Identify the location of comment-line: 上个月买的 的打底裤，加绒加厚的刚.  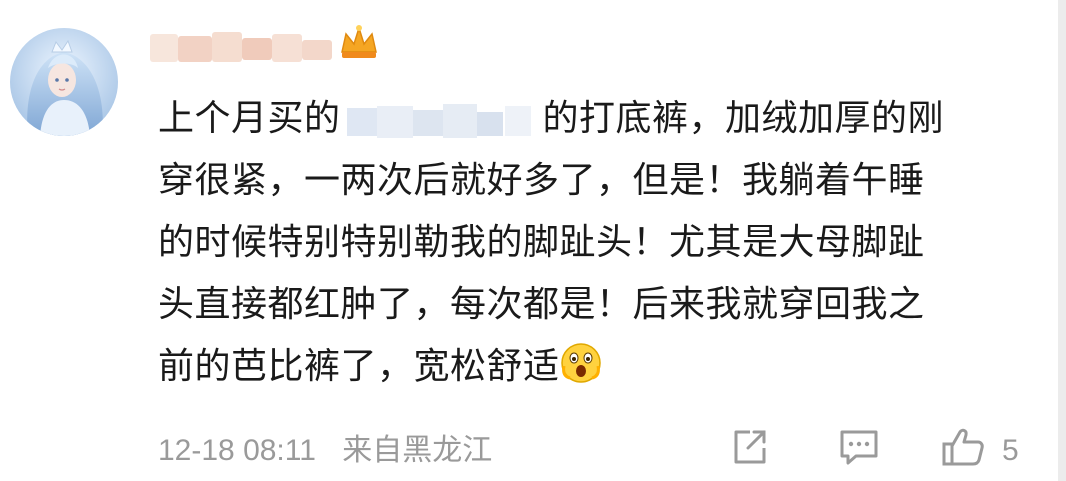
(588, 119).